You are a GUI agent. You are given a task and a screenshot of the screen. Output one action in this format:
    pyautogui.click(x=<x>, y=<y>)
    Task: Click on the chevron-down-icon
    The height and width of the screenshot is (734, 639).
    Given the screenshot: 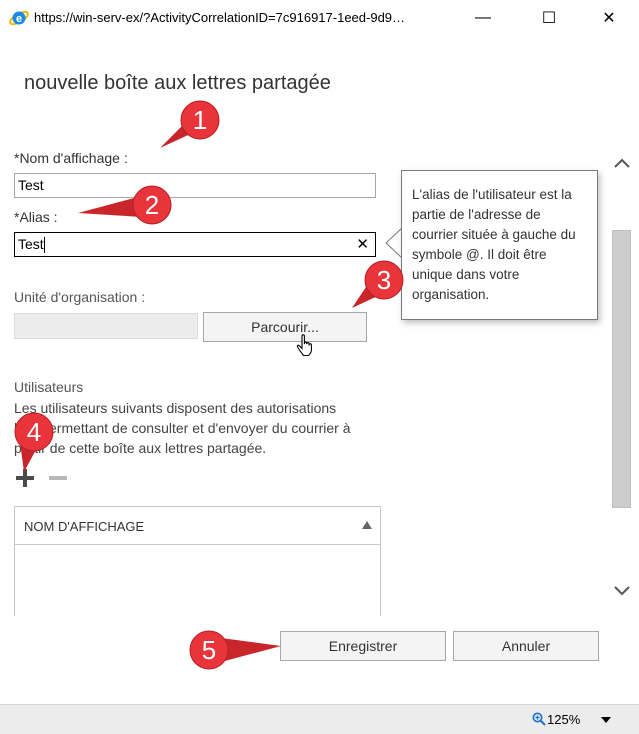 What is the action you would take?
    pyautogui.click(x=622, y=590)
    